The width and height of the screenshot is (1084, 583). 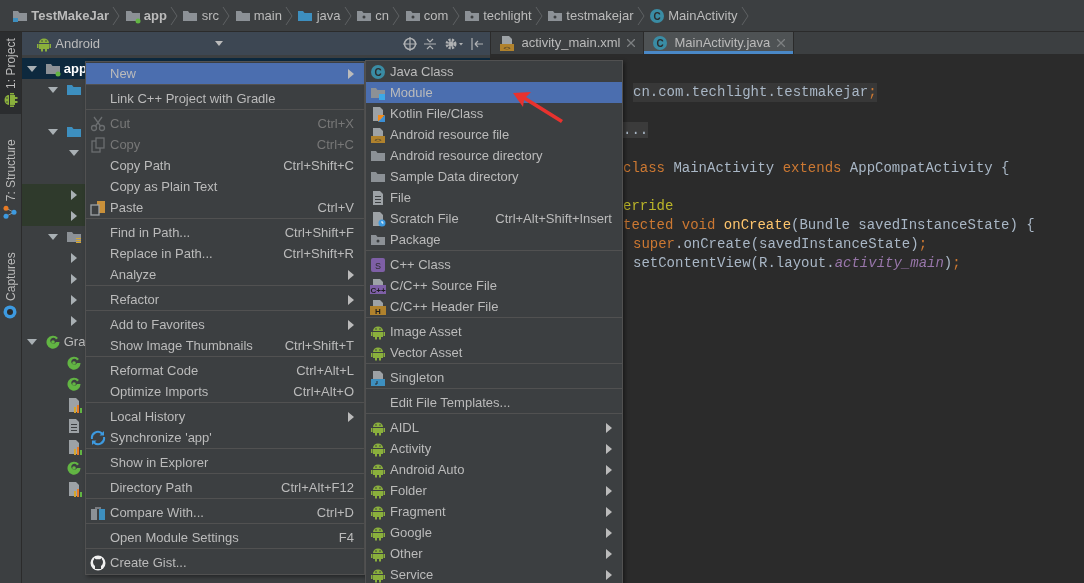 I want to click on shortcut-text: F4, so click(x=346, y=537).